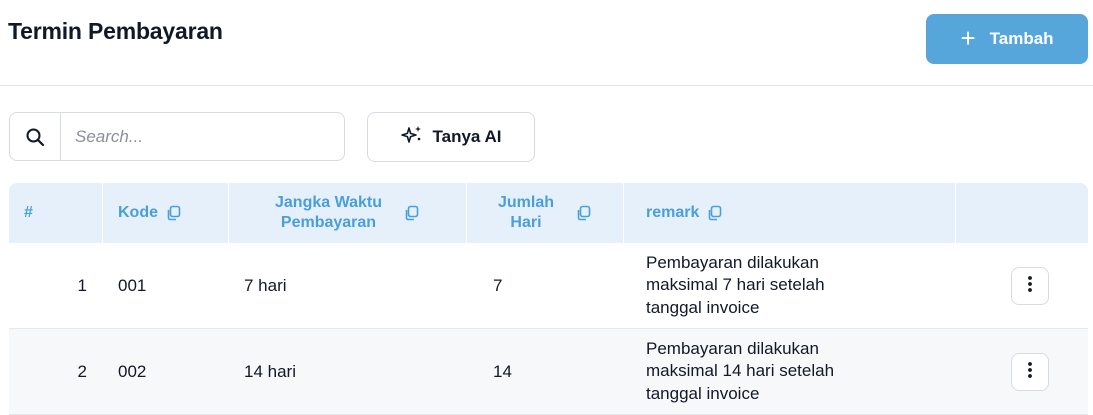 The image size is (1093, 415). Describe the element at coordinates (328, 222) in the screenshot. I see `column-label-line: Pembayaran` at that location.